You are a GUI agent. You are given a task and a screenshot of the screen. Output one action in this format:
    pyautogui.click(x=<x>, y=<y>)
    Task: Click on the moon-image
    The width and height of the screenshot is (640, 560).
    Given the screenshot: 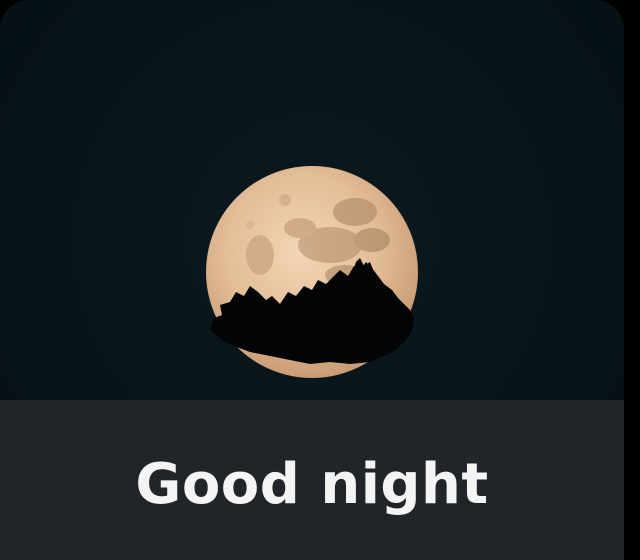 What is the action you would take?
    pyautogui.click(x=312, y=272)
    